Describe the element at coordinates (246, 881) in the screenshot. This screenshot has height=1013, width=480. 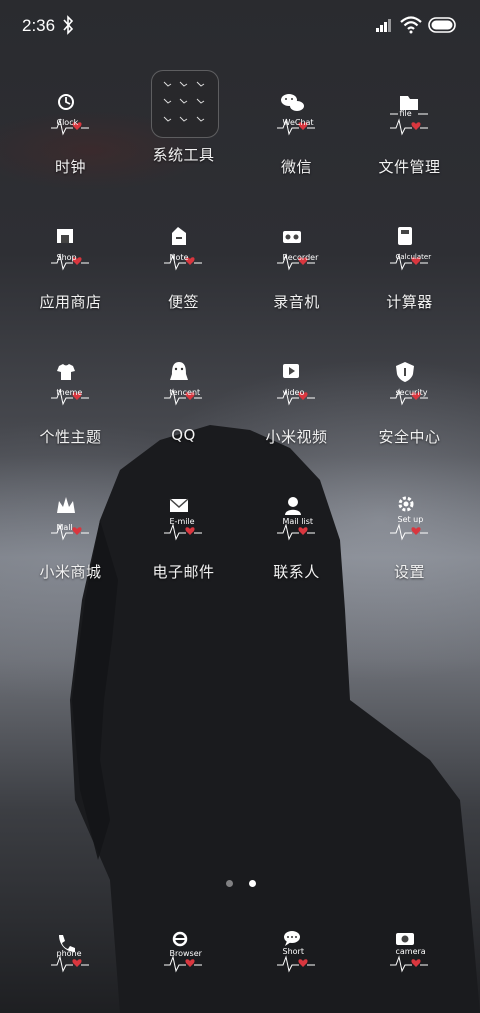
I see `page-indicator` at that location.